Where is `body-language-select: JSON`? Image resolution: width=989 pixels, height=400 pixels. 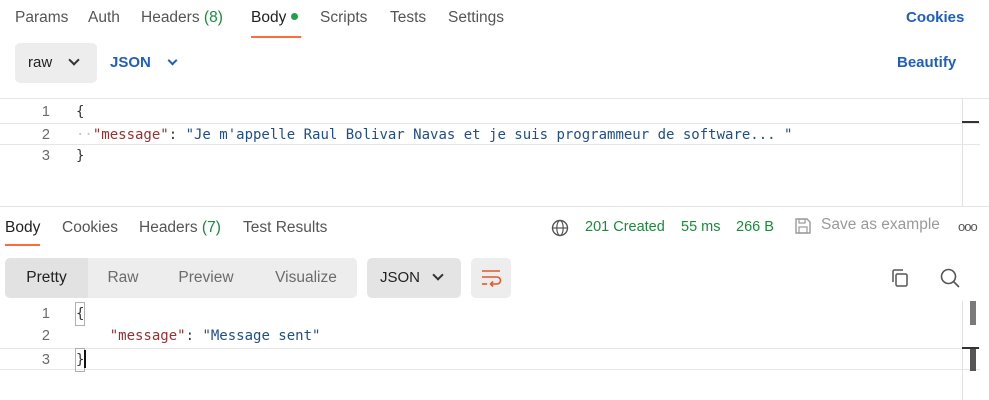 body-language-select: JSON is located at coordinates (144, 62).